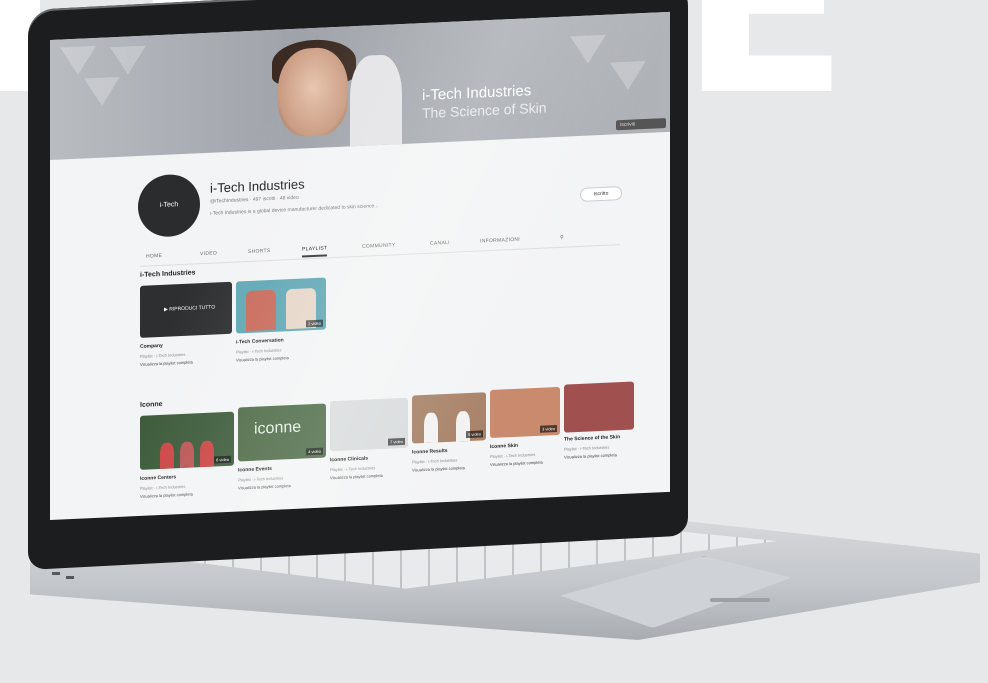 This screenshot has width=988, height=683. I want to click on banner-model, so click(313, 92).